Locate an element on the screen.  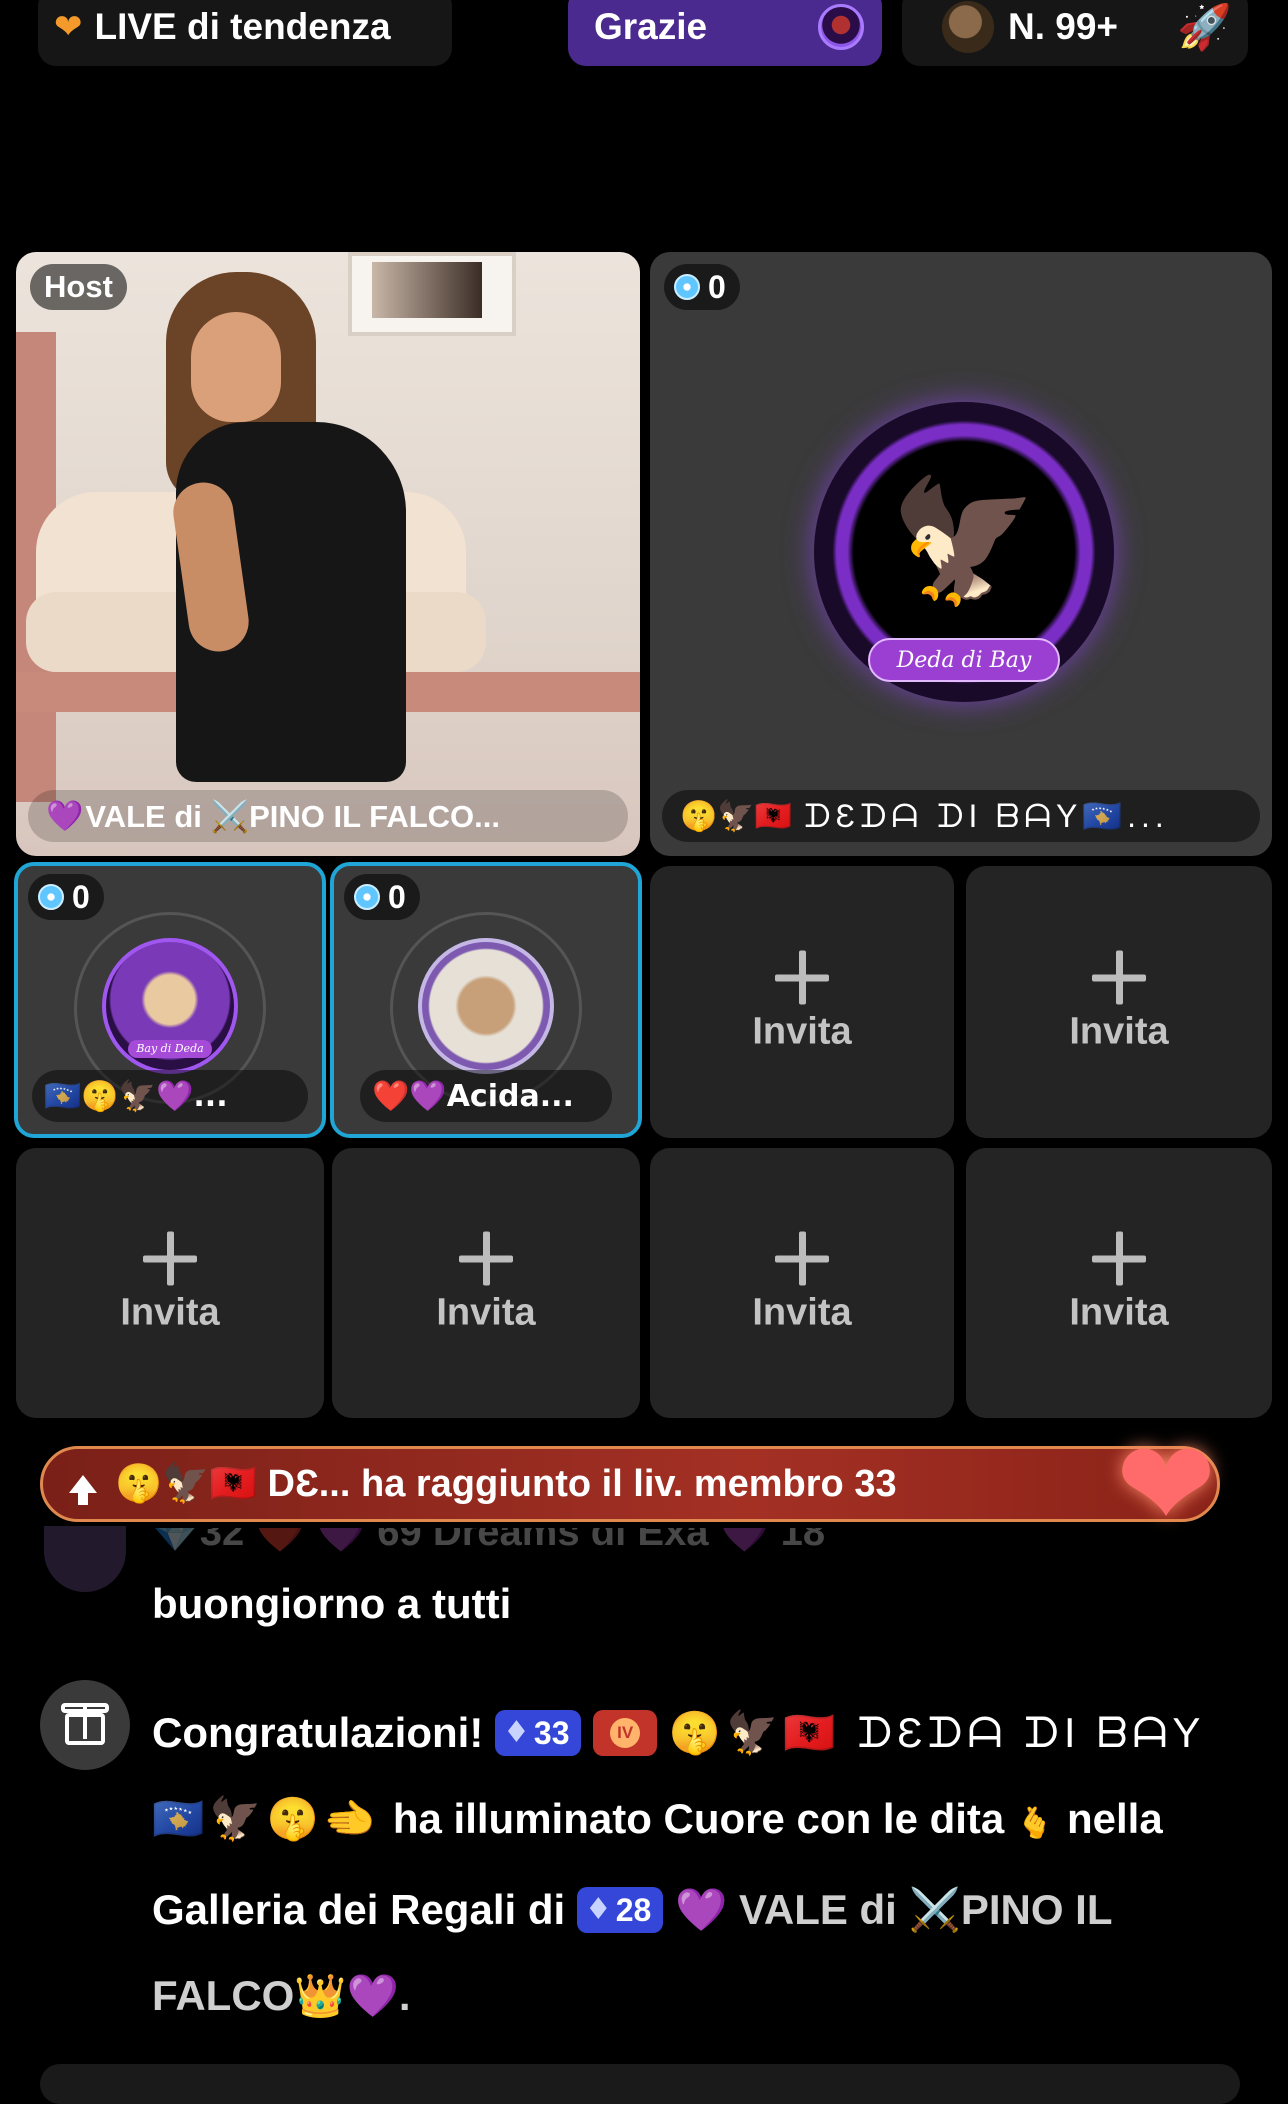
trending-label: LIVE di tendenza is located at coordinates (242, 26).